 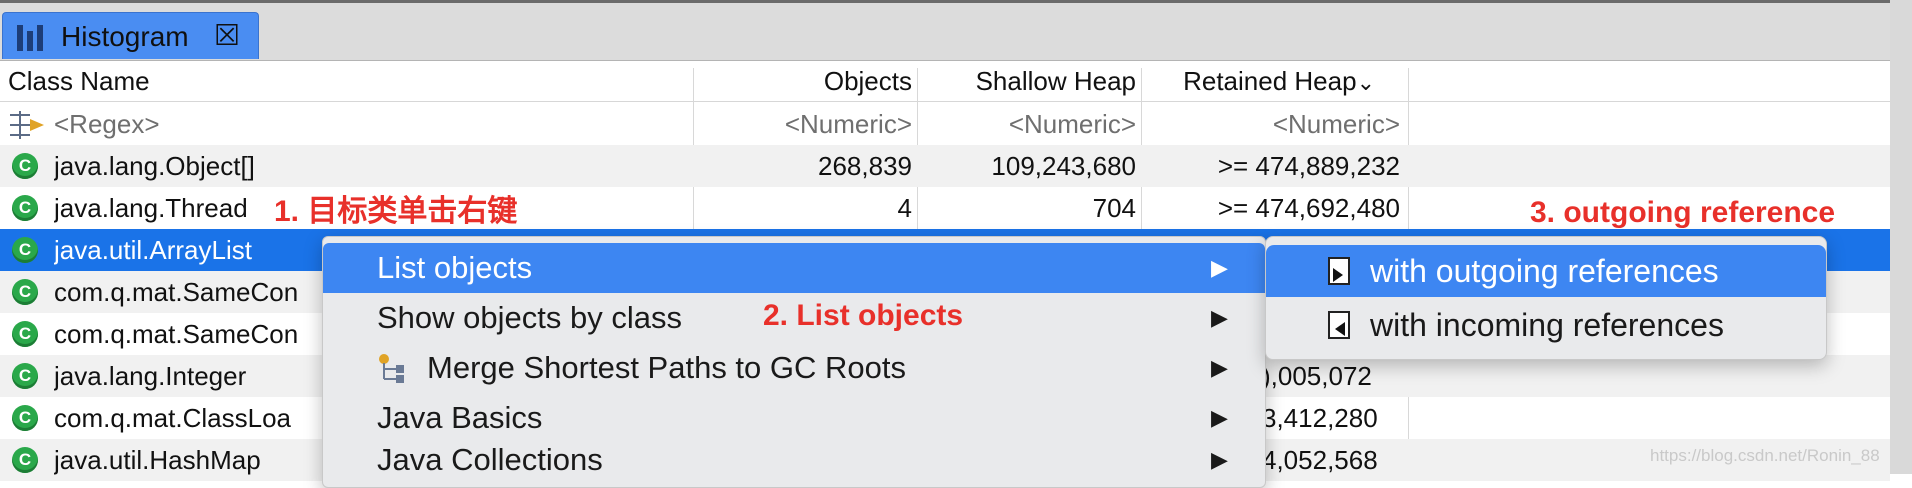 What do you see at coordinates (904, 208) in the screenshot?
I see `objects-cell: 4` at bounding box center [904, 208].